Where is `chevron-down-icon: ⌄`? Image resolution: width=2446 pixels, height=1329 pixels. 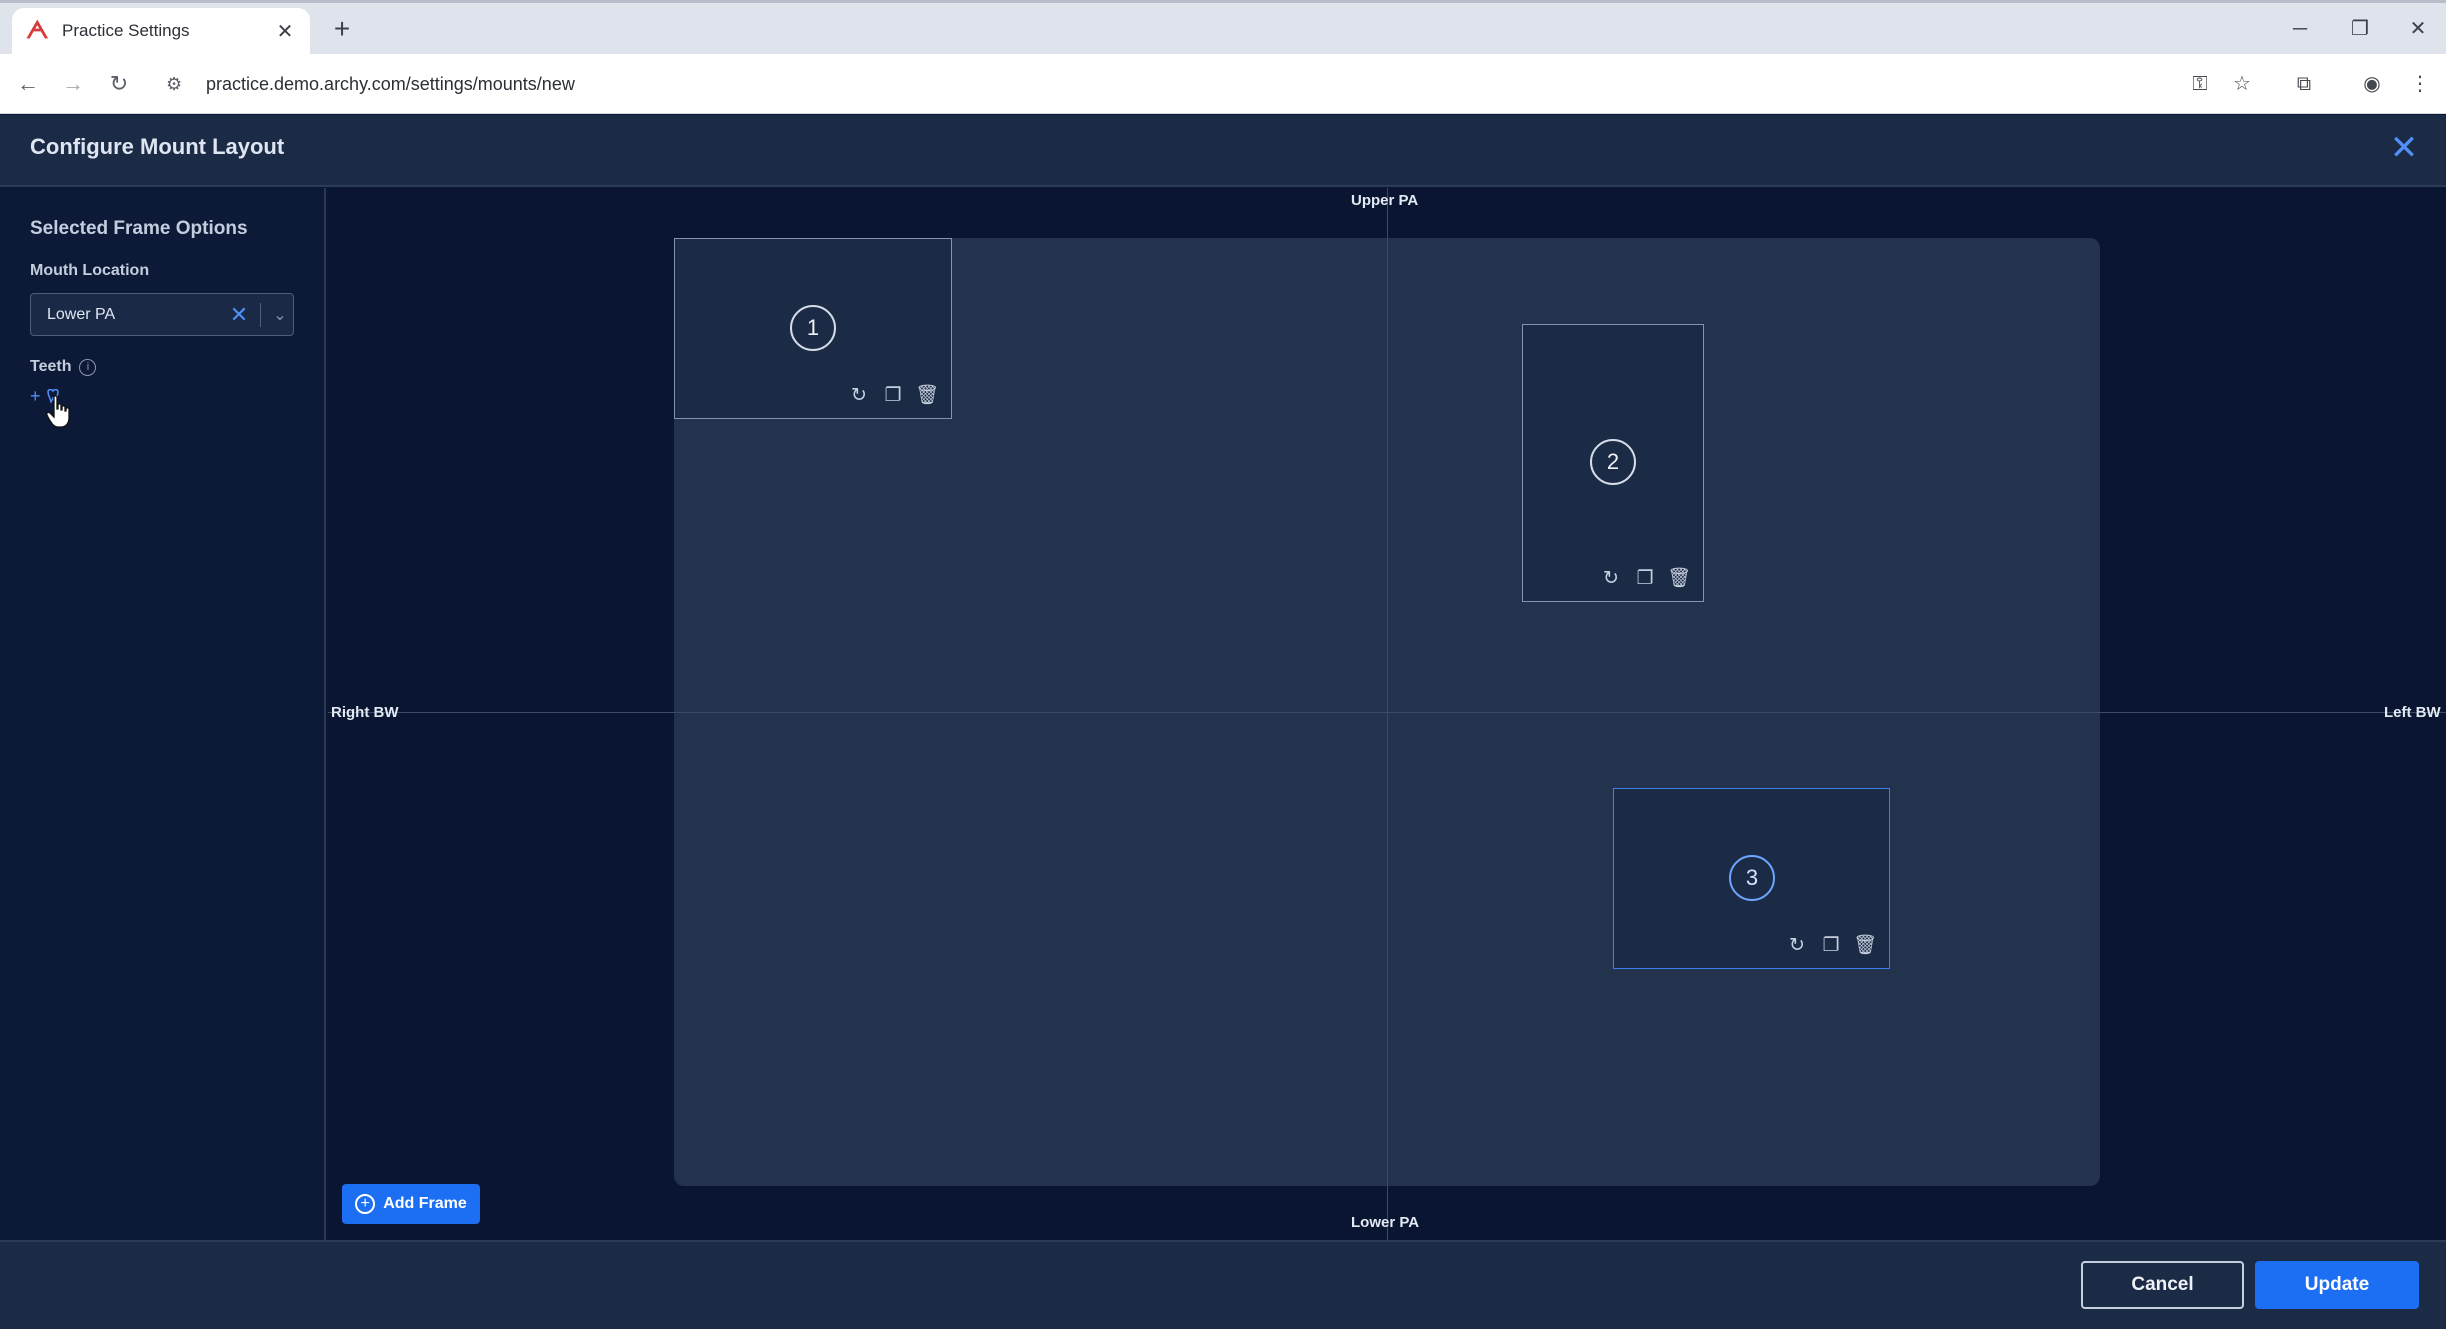 chevron-down-icon: ⌄ is located at coordinates (280, 315).